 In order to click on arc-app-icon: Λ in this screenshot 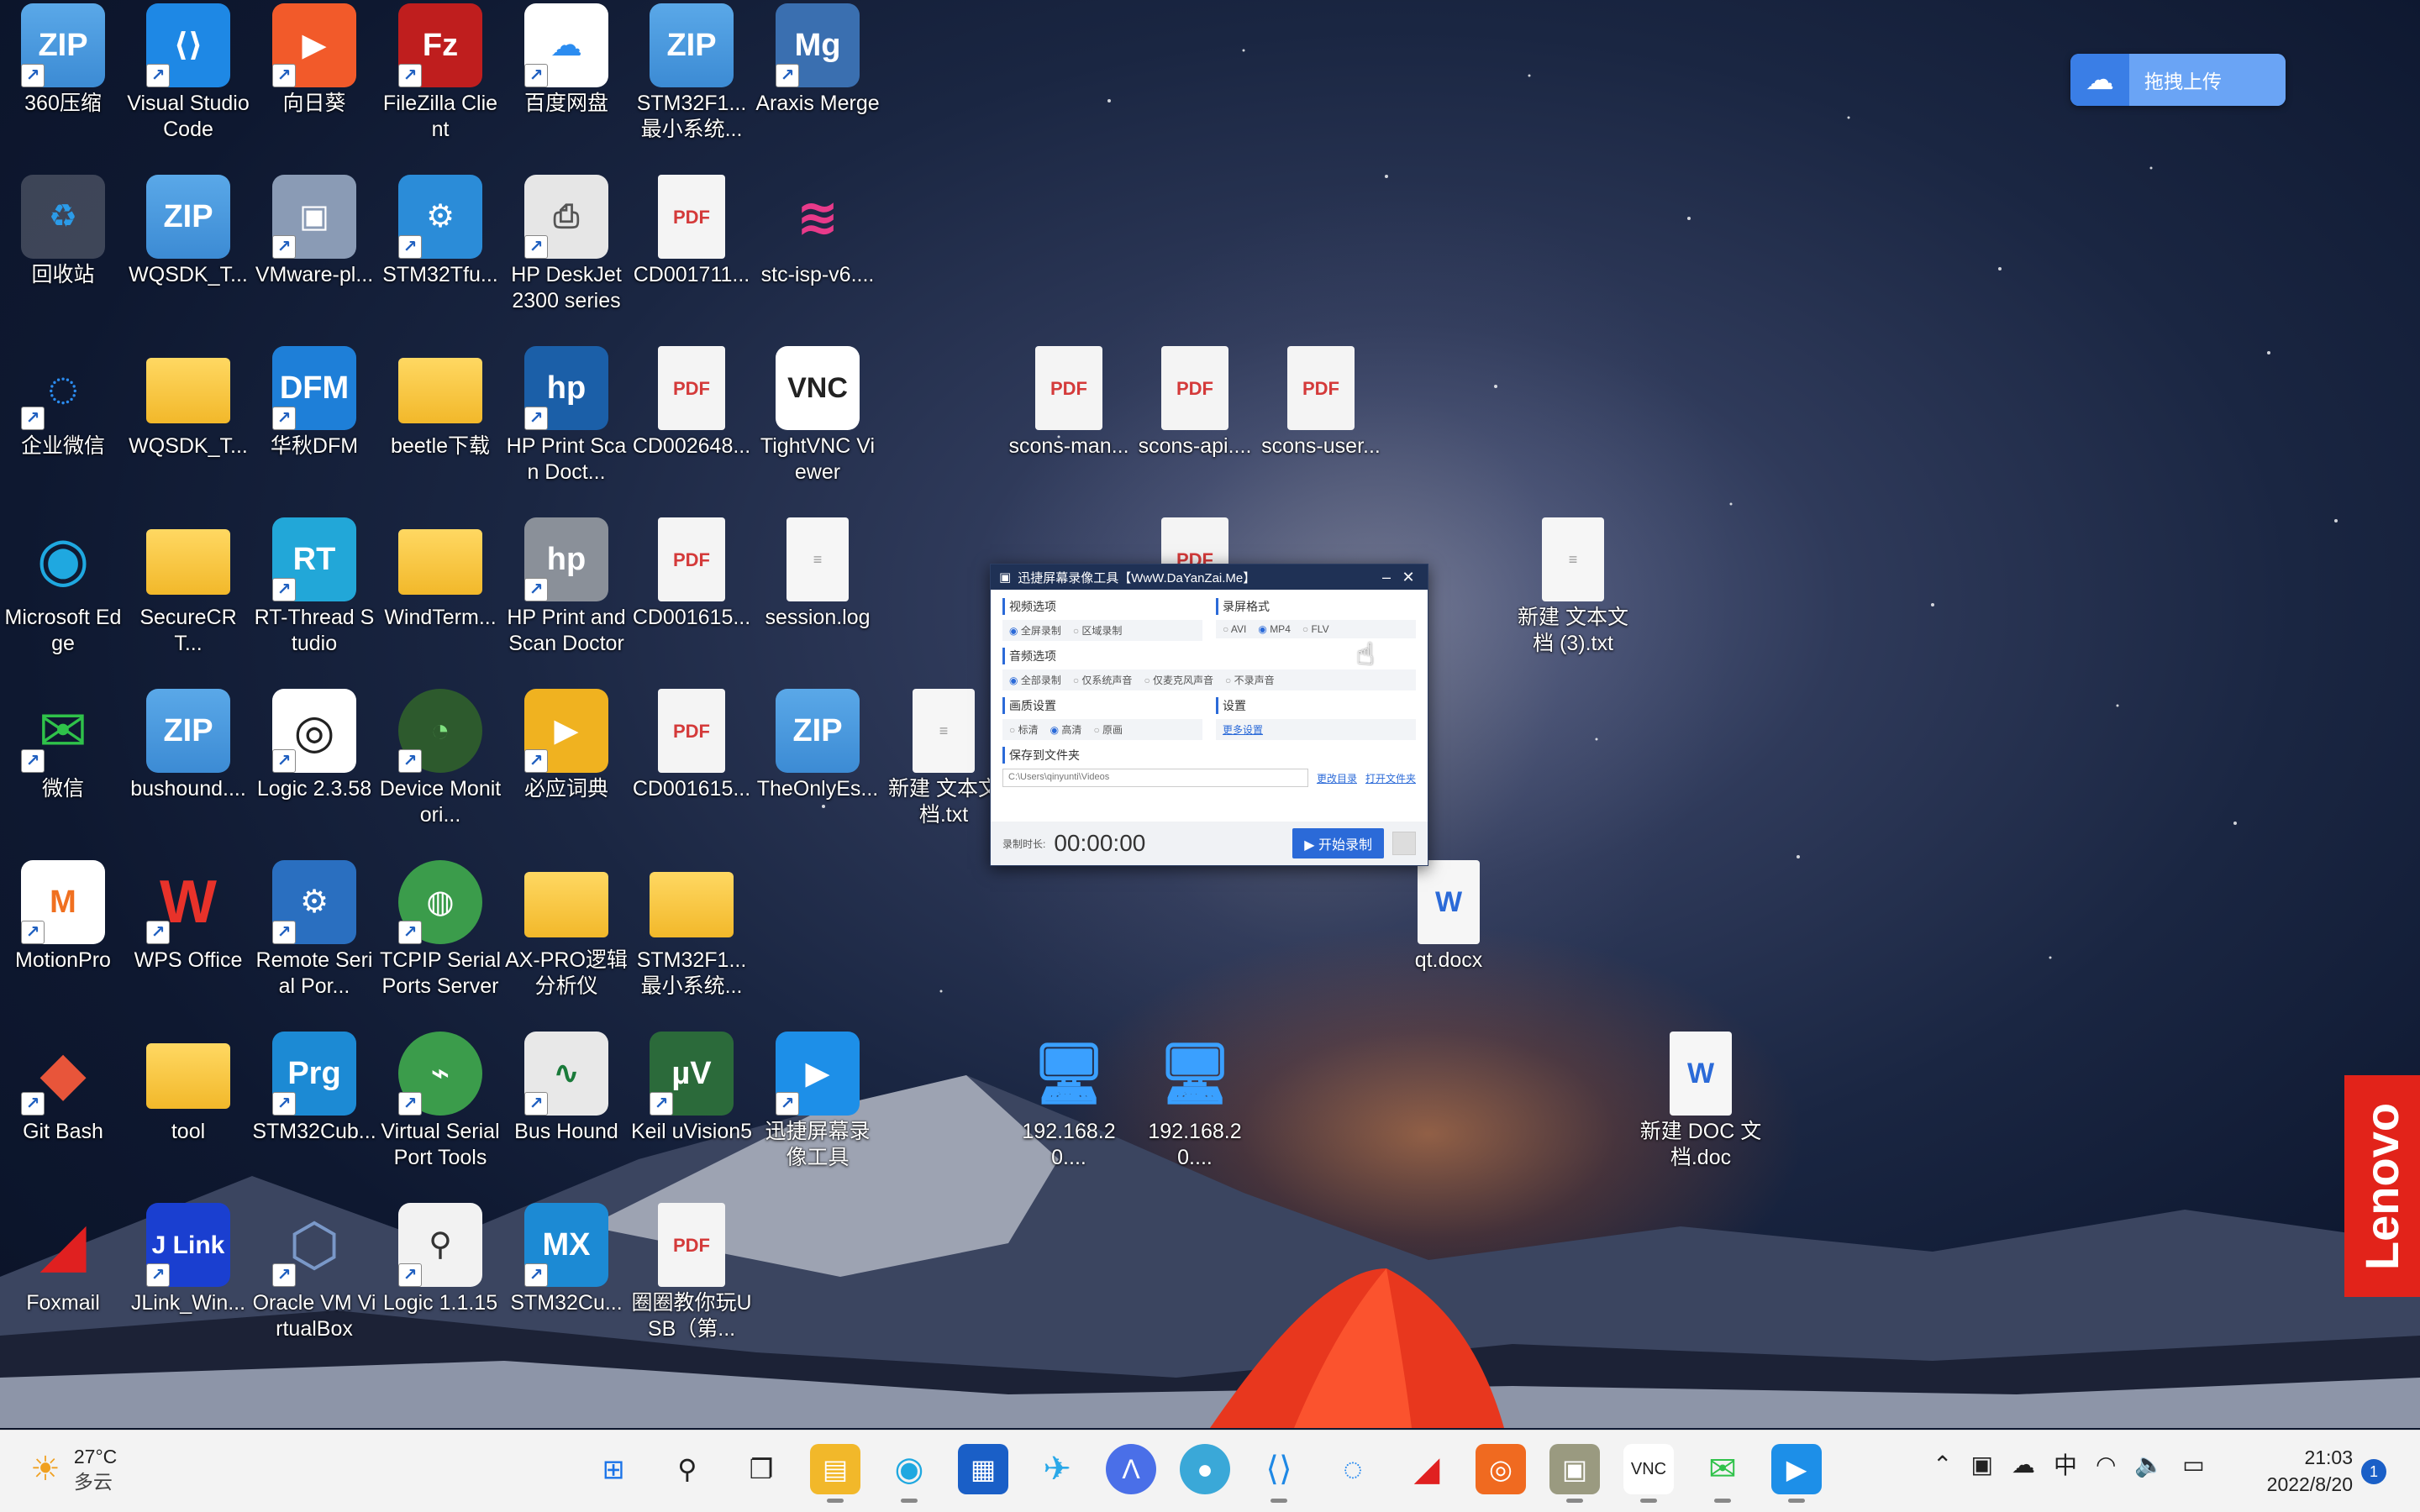, I will do `click(1131, 1469)`.